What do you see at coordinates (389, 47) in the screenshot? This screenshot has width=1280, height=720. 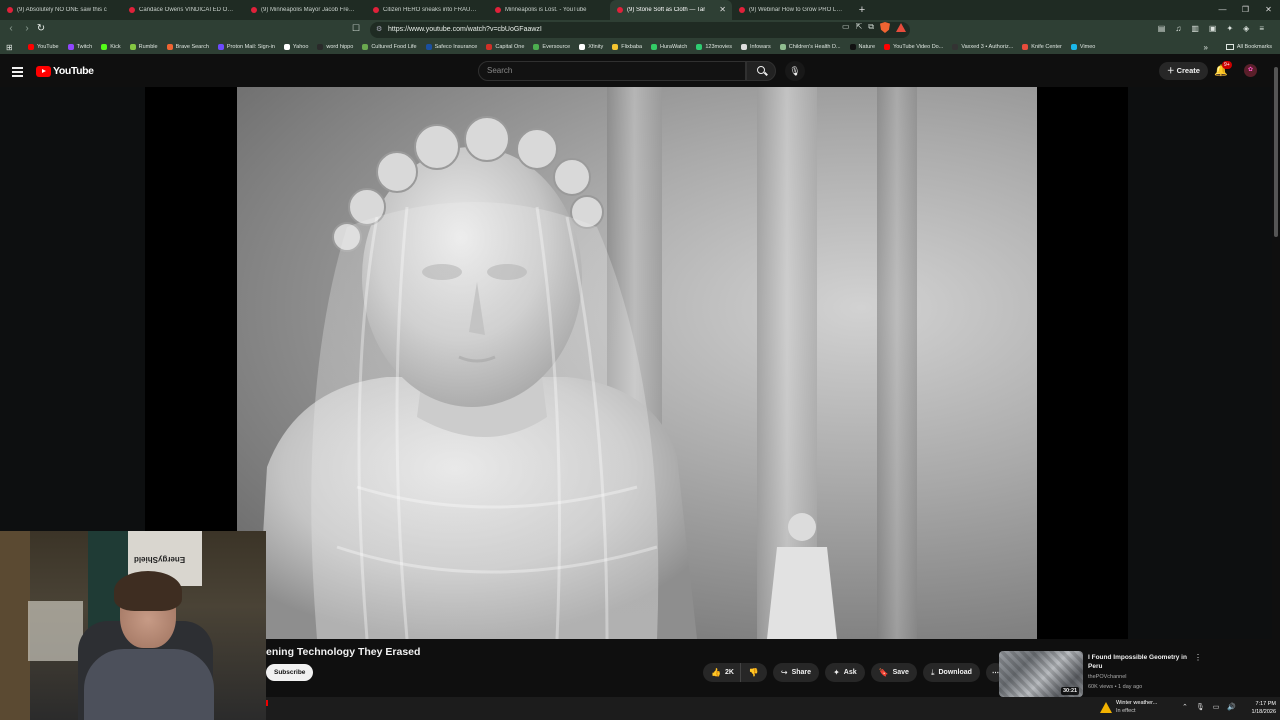 I see `bookmark-item: Cultured Food Life` at bounding box center [389, 47].